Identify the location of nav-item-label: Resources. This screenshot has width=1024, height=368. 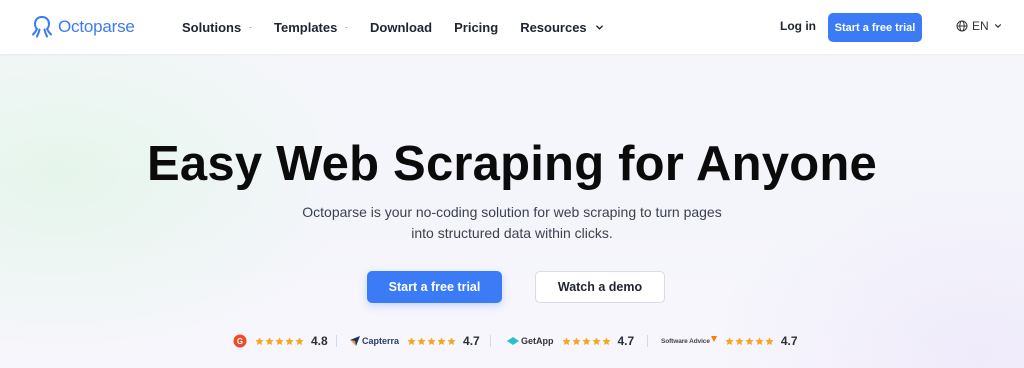
(553, 27).